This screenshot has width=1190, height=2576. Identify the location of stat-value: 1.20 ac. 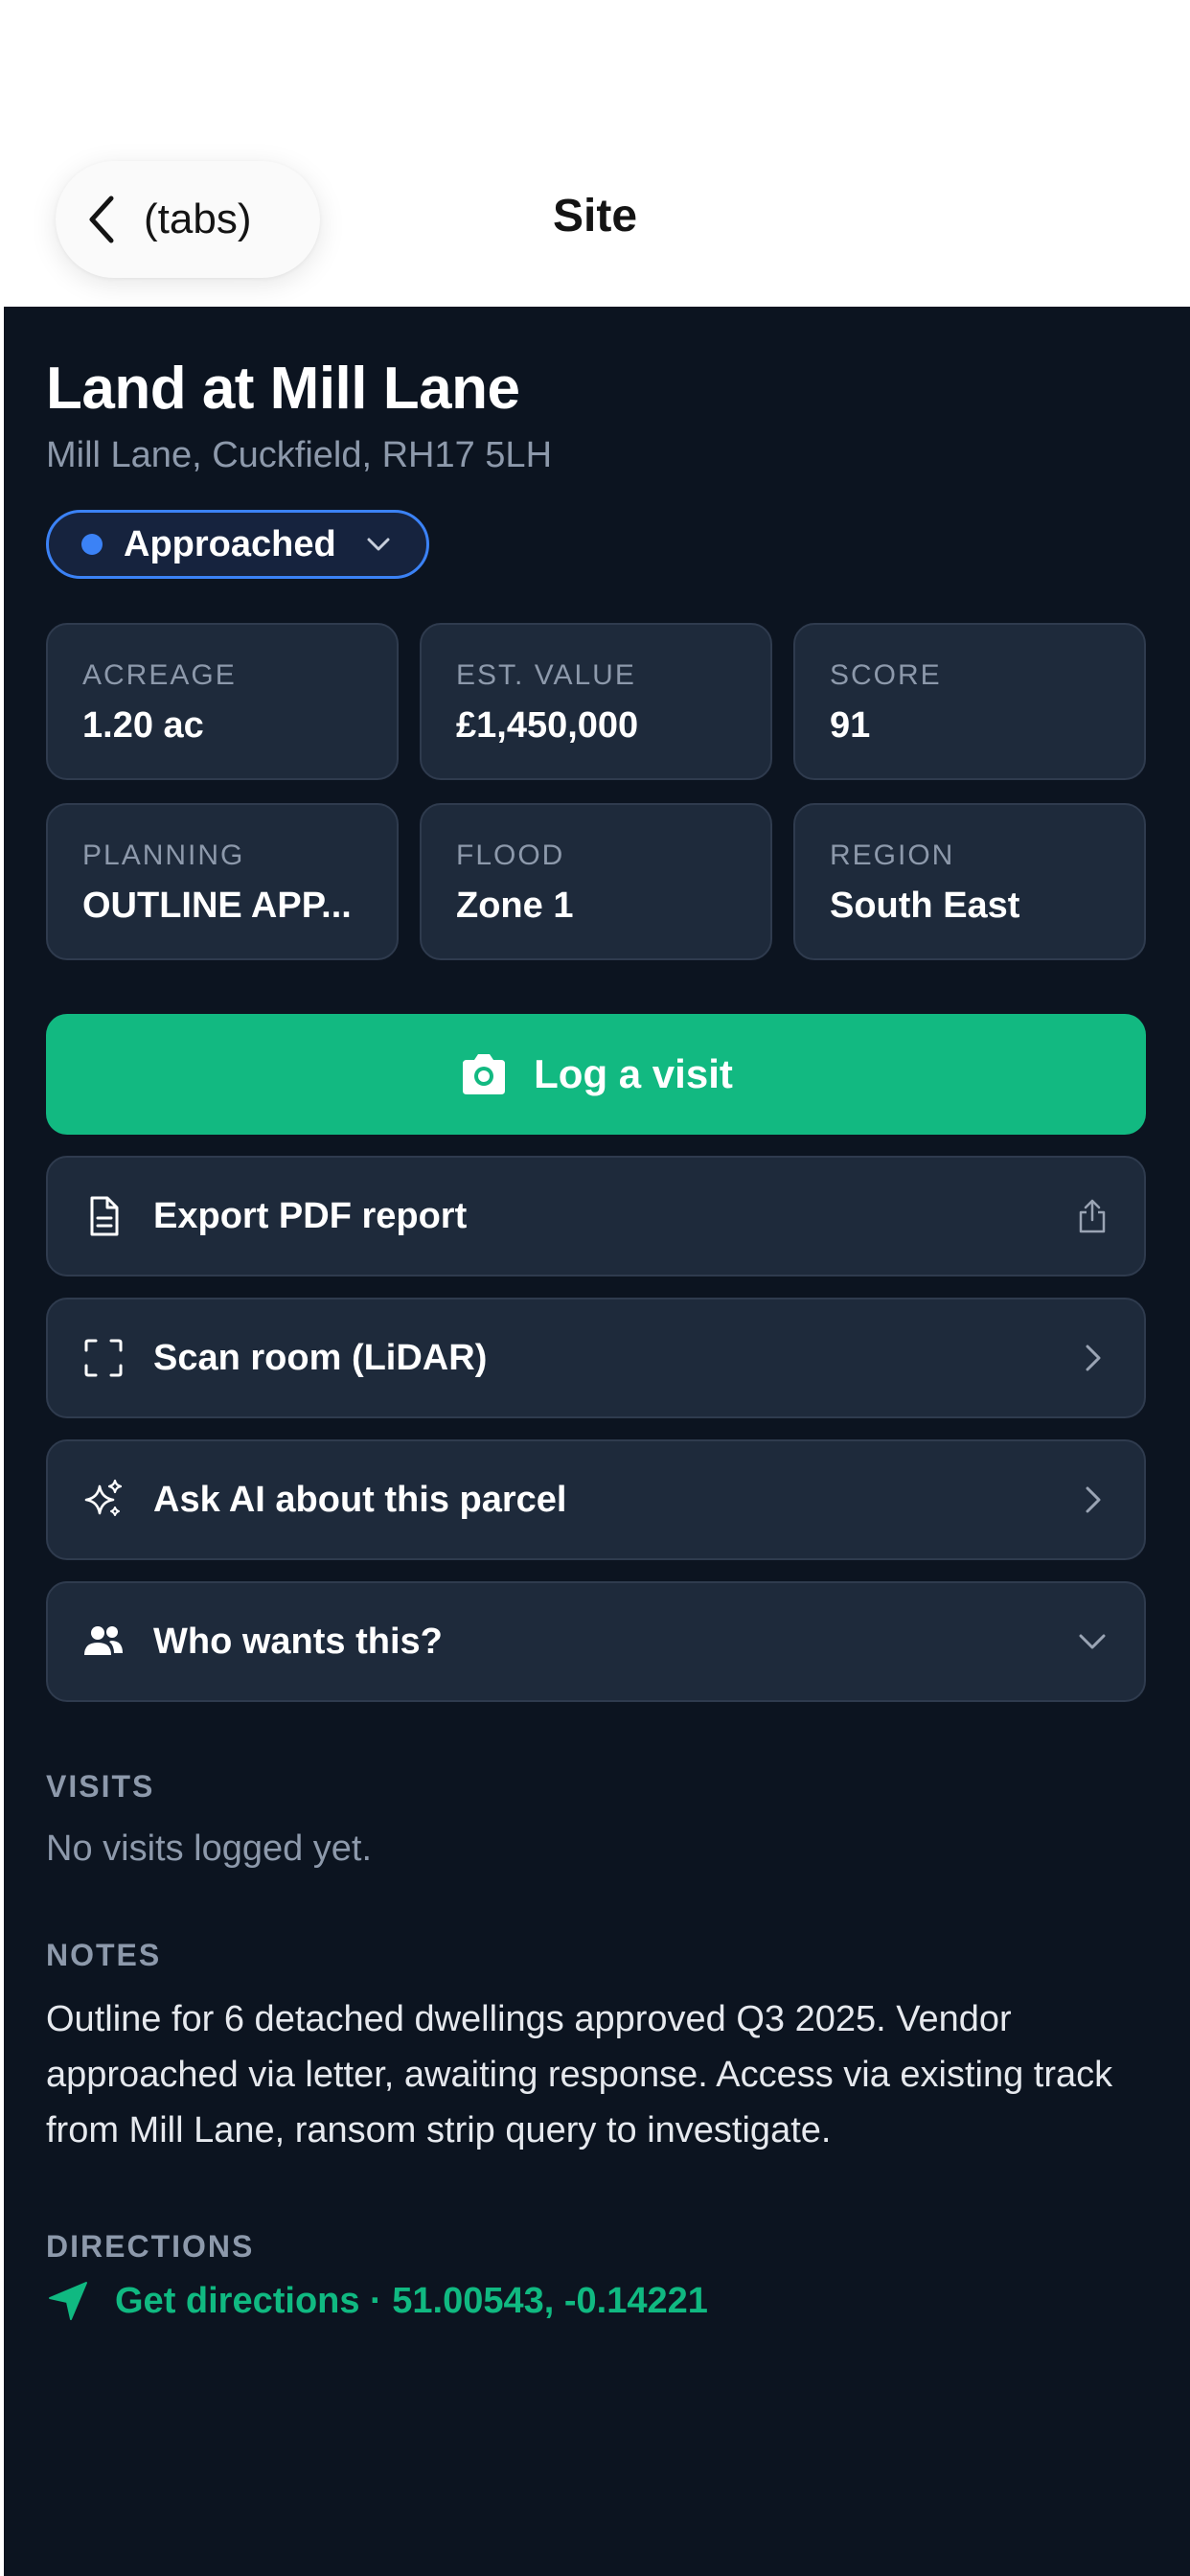
(143, 725).